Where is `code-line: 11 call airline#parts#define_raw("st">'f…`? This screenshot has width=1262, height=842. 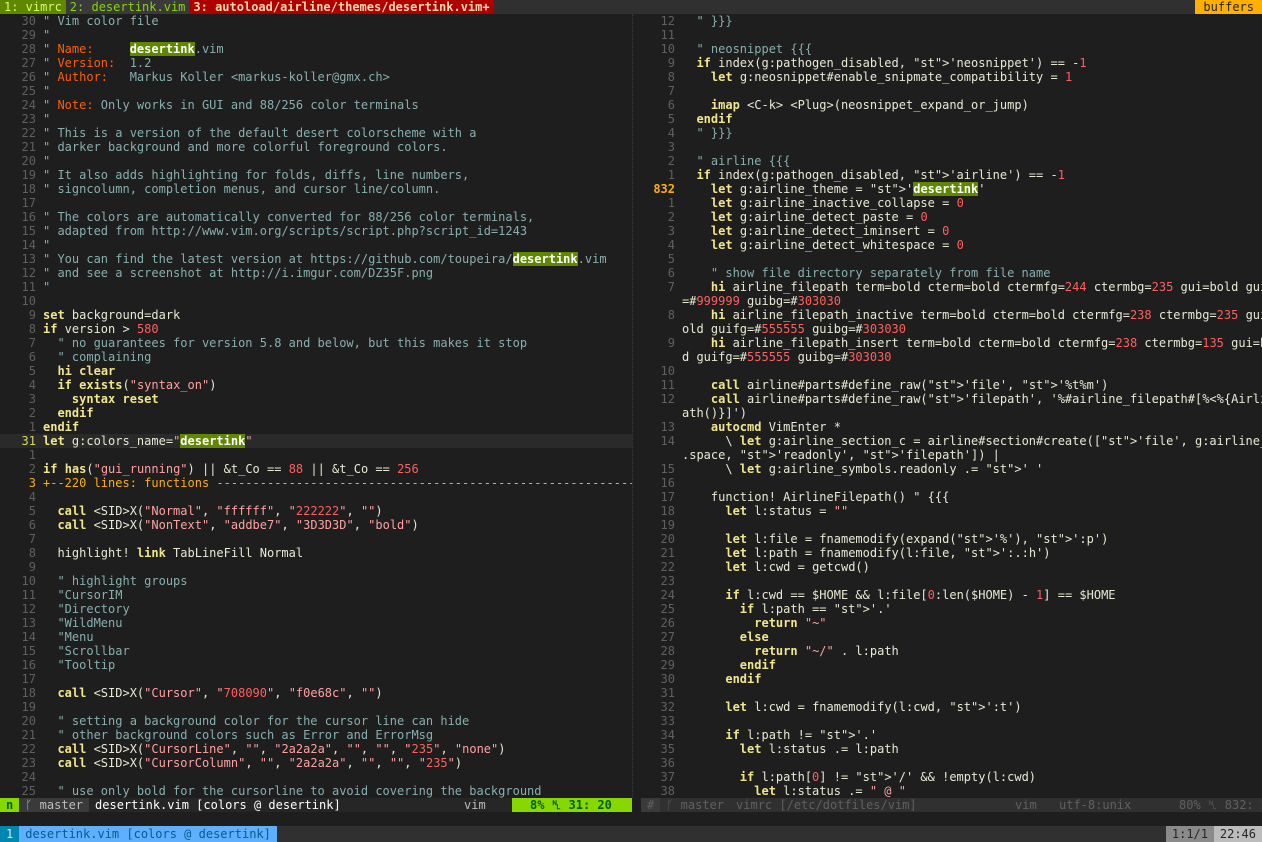
code-line: 11 call airline#parts#define_raw("st">'f… is located at coordinates (951, 385).